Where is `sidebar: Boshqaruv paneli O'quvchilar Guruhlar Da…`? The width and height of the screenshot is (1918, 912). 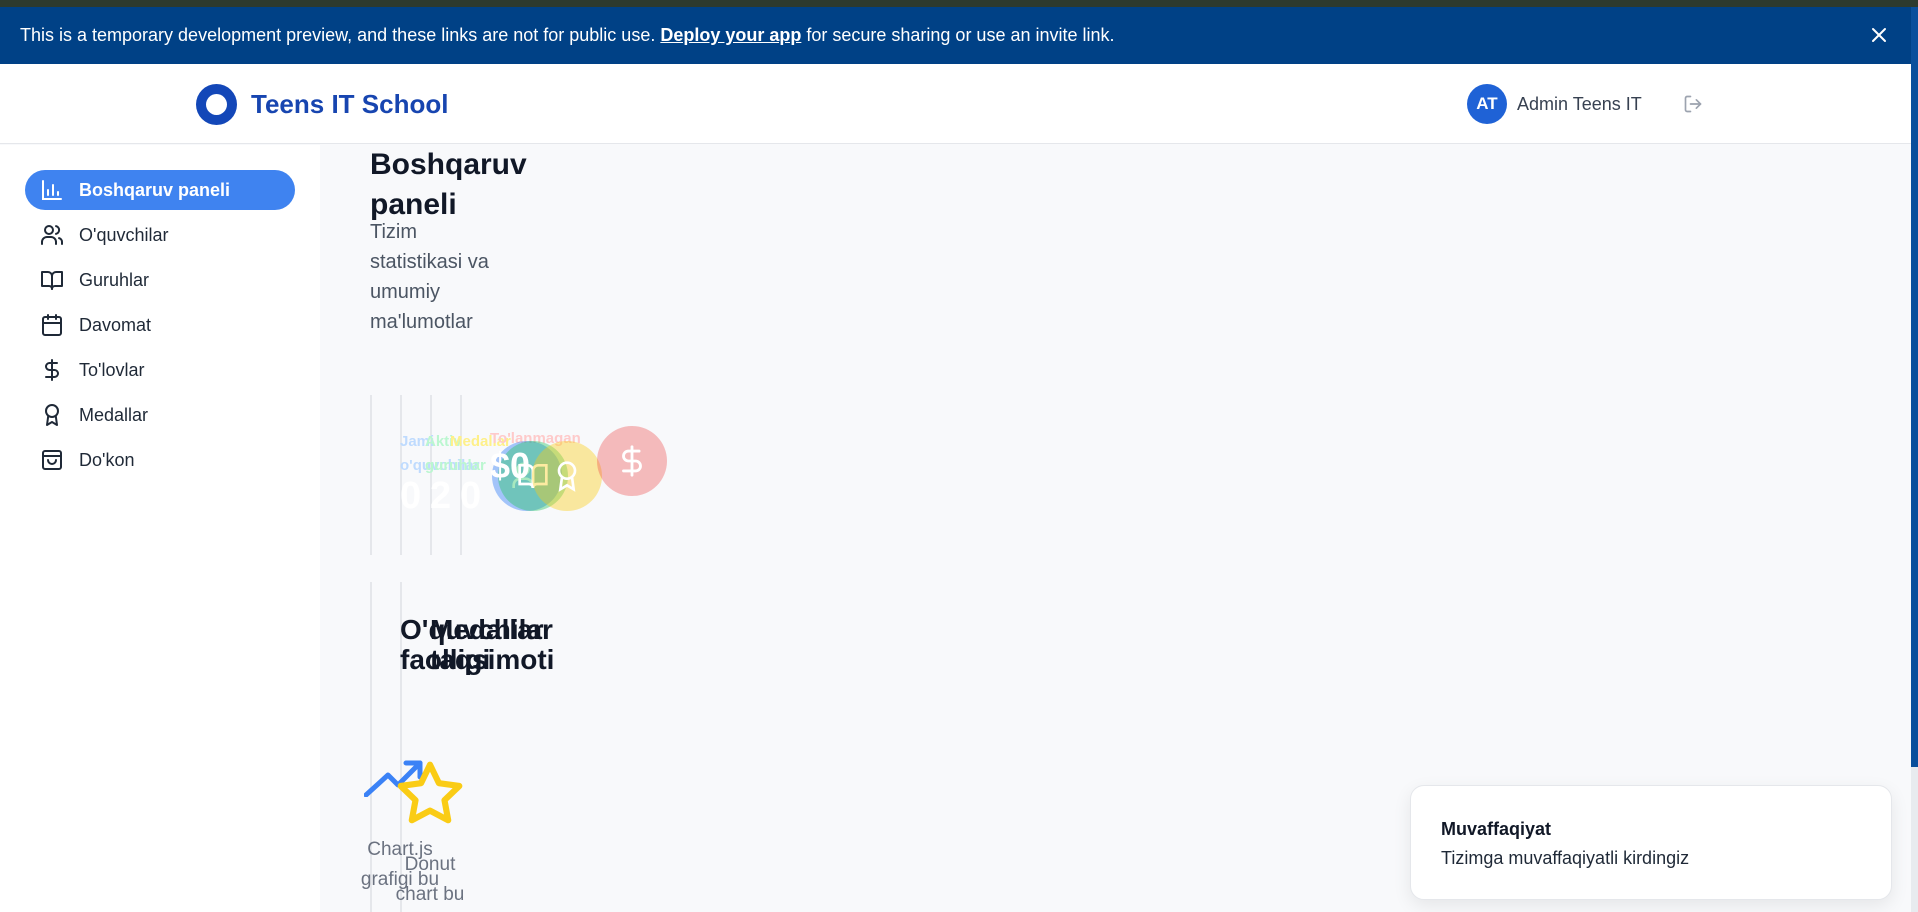 sidebar: Boshqaruv paneli O'quvchilar Guruhlar Da… is located at coordinates (160, 528).